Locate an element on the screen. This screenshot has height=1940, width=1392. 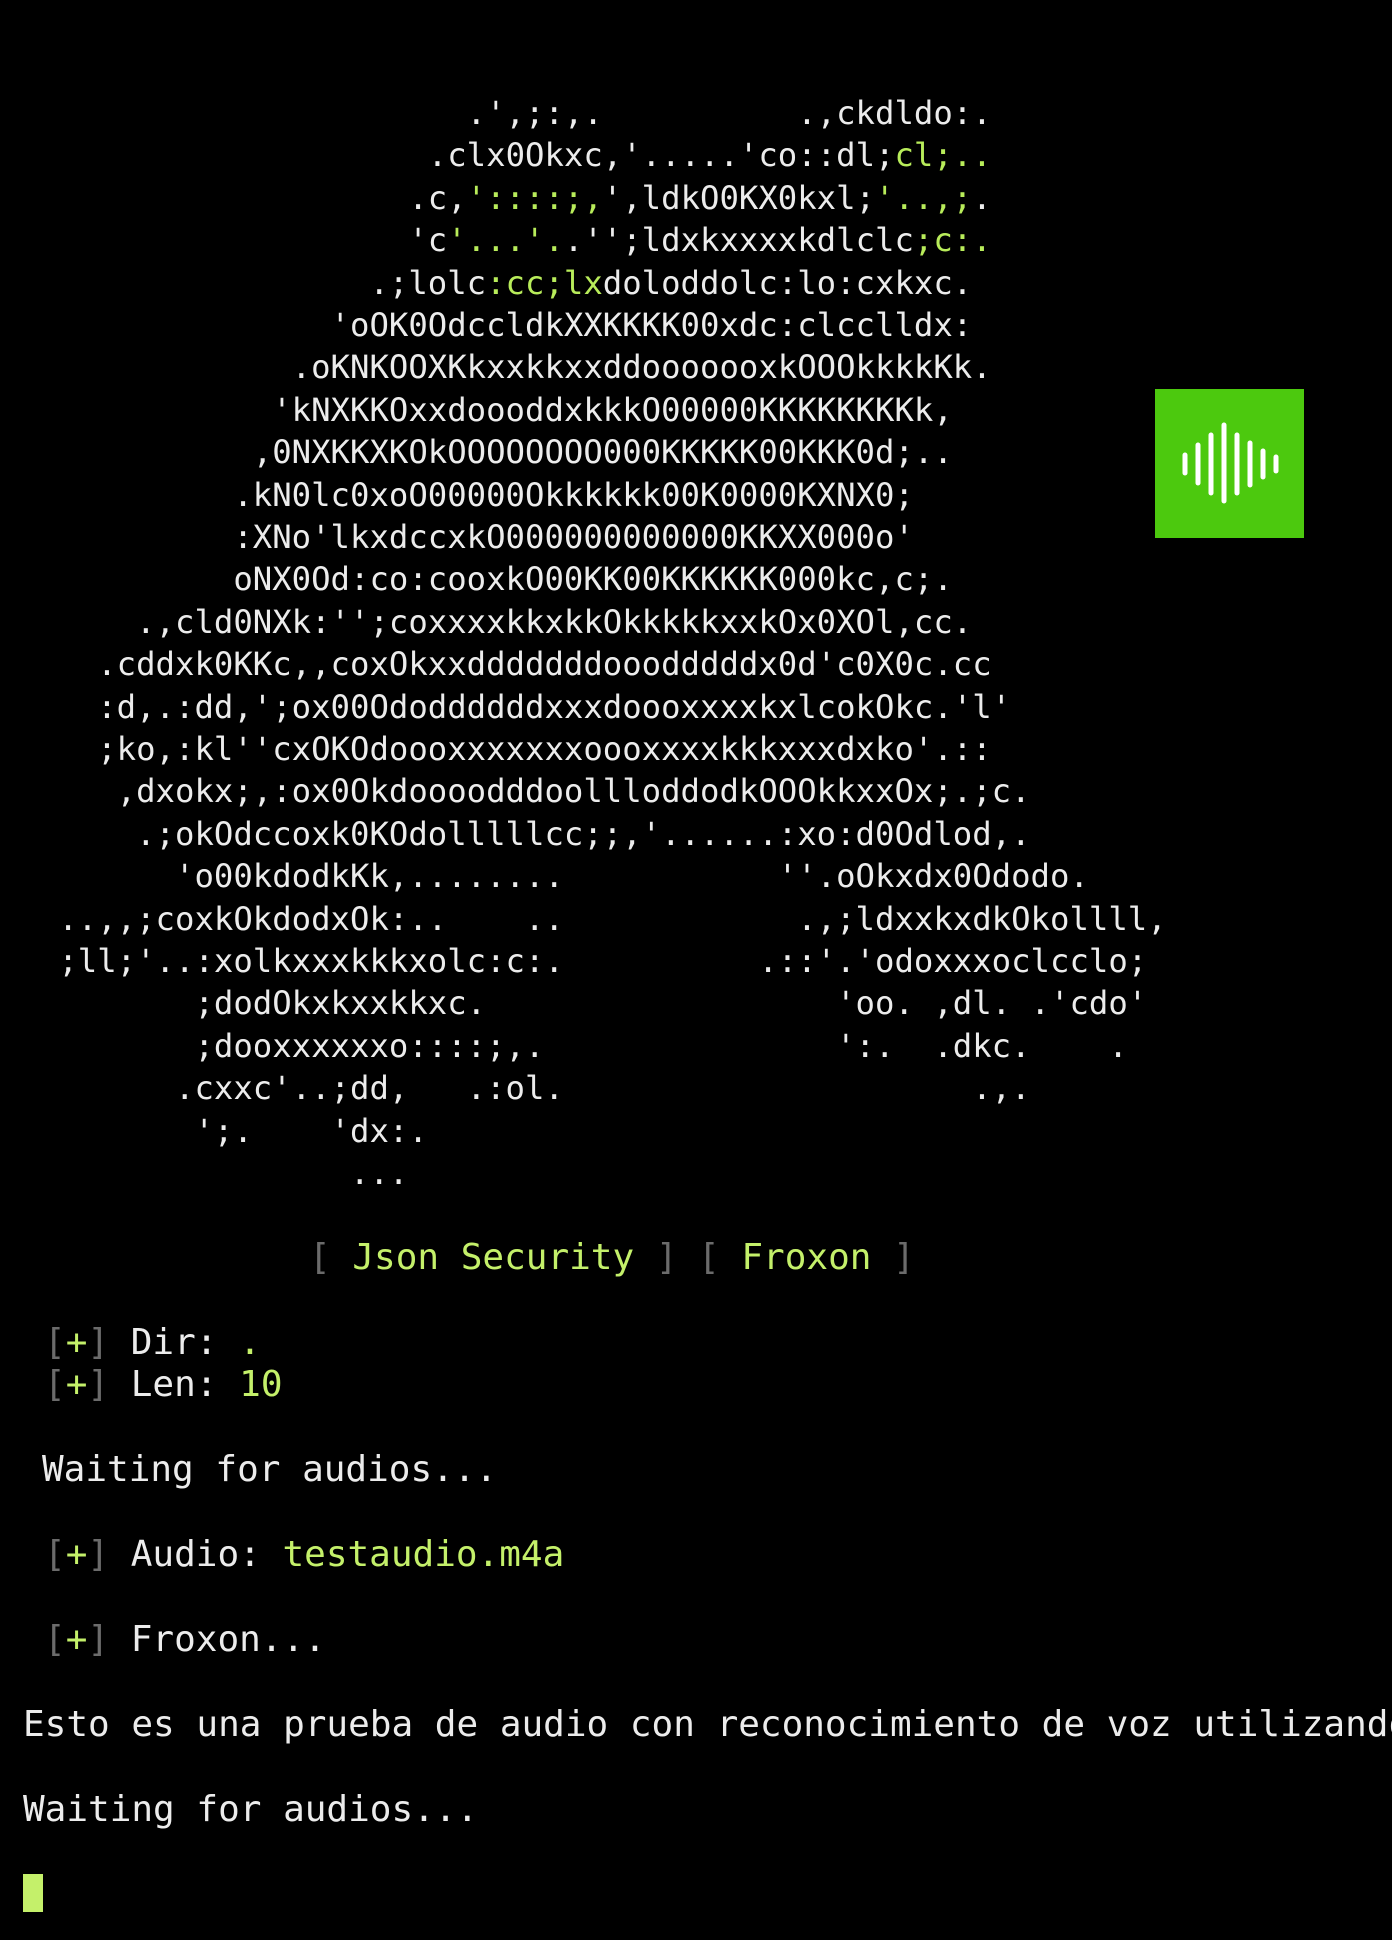
banner-item-froxon: Froxon is located at coordinates (806, 1257).